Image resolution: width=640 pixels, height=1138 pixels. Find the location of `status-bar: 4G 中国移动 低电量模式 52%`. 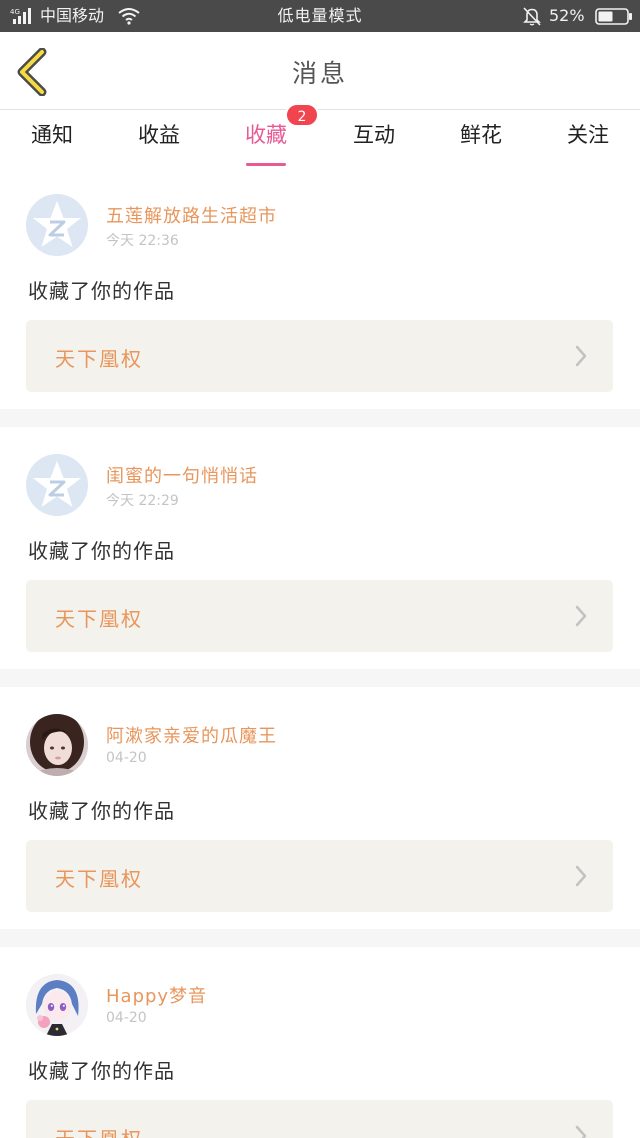

status-bar: 4G 中国移动 低电量模式 52% is located at coordinates (320, 16).